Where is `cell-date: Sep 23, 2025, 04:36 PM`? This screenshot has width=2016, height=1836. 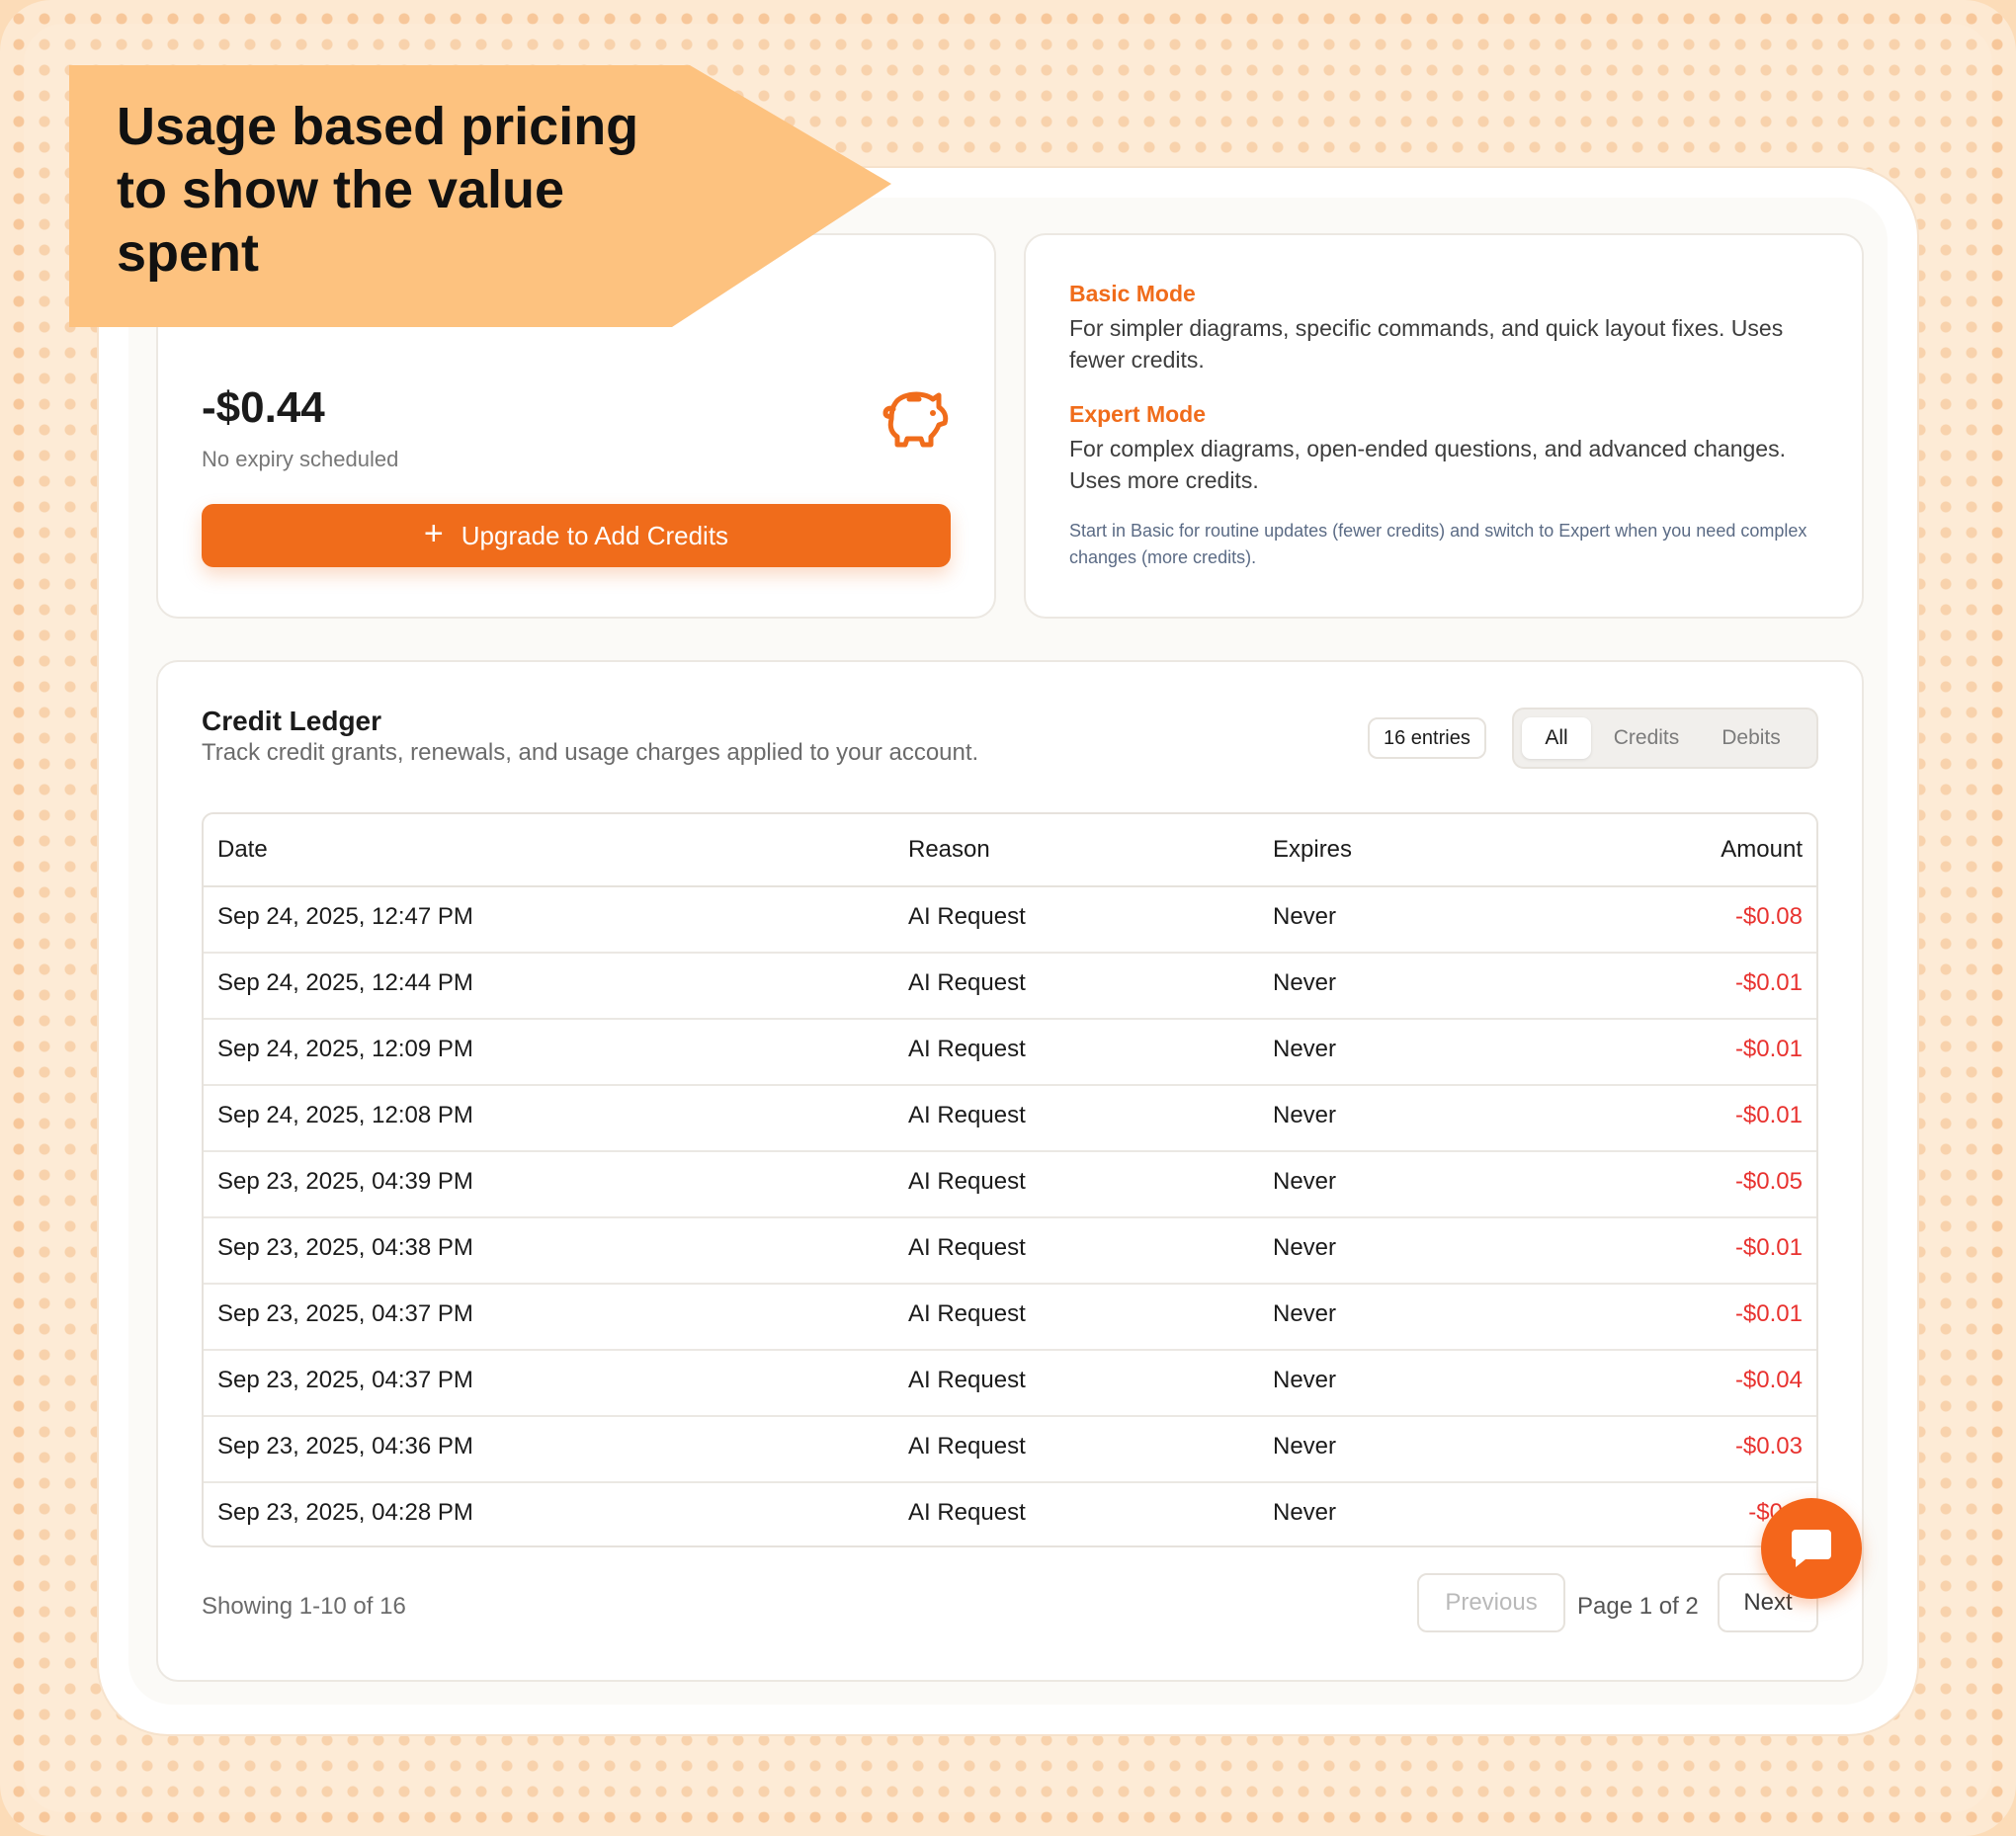
cell-date: Sep 23, 2025, 04:36 PM is located at coordinates (345, 1447).